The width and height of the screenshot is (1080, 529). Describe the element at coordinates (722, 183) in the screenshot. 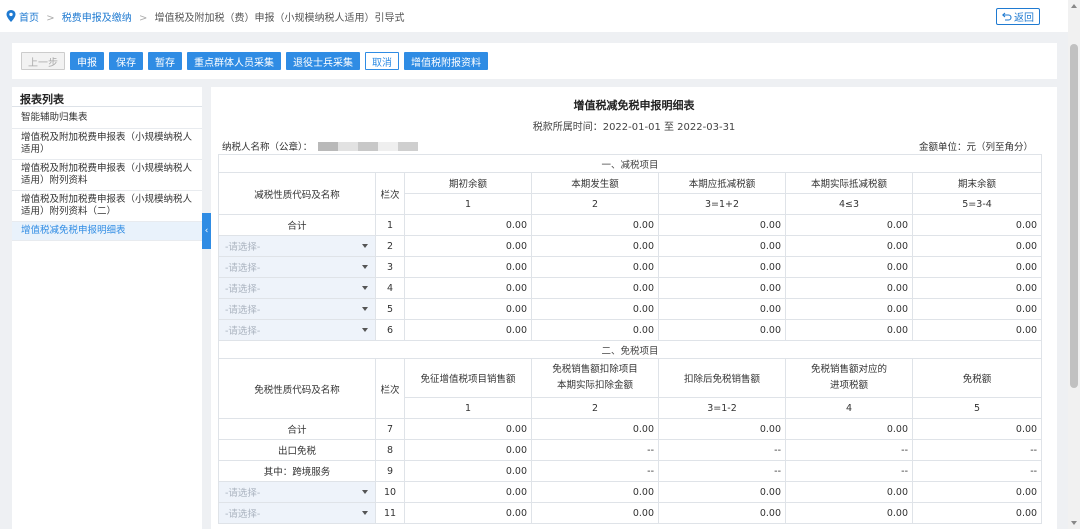

I see `col-header: 本期应抵减税额` at that location.